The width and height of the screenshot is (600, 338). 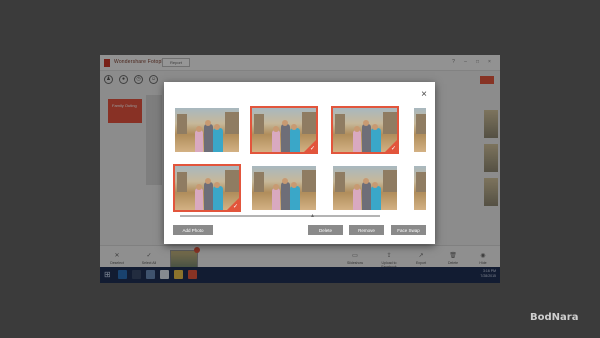 What do you see at coordinates (193, 230) in the screenshot?
I see `add-photo-button: Add Photo` at bounding box center [193, 230].